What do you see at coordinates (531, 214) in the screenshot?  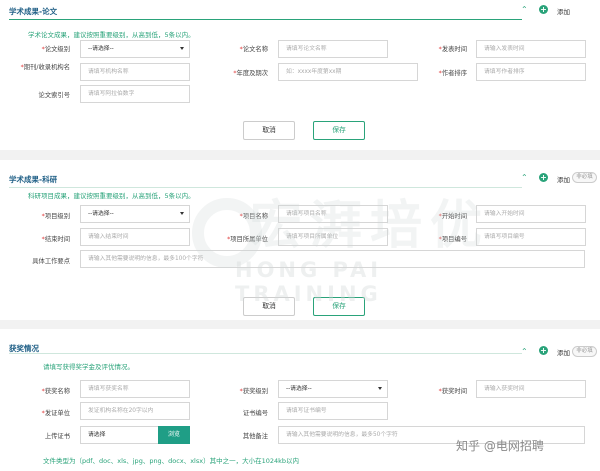 I see `project-start-input: 请输入开始时间` at bounding box center [531, 214].